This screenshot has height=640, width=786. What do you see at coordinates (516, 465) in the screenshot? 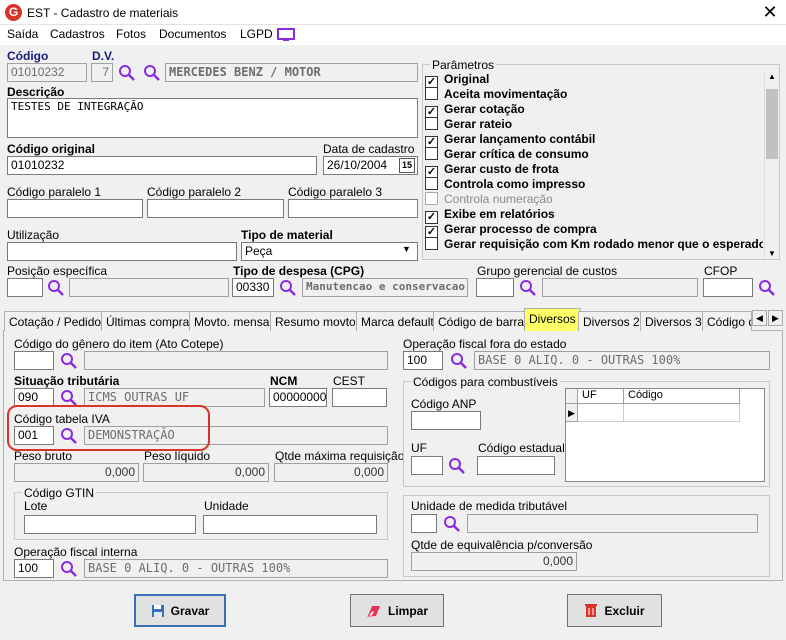
I see `cod-estadual-field` at bounding box center [516, 465].